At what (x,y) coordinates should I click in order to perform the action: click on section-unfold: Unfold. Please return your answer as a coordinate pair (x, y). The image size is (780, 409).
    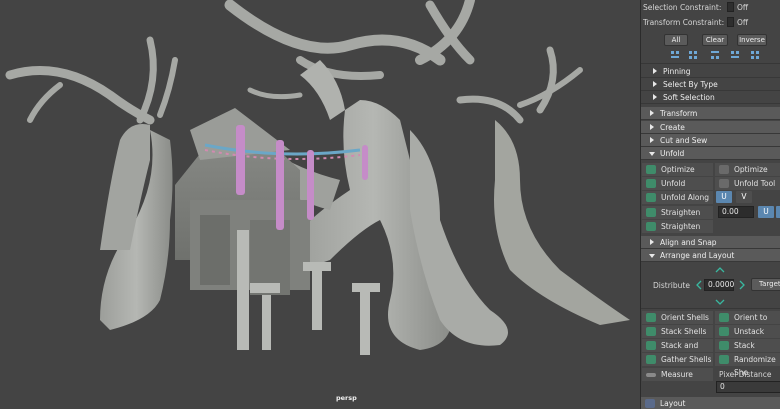
    Looking at the image, I should click on (710, 153).